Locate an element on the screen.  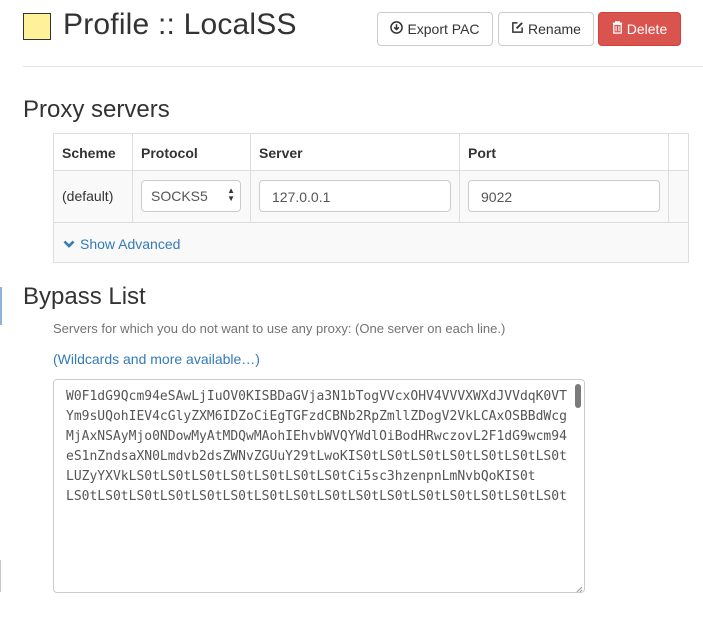
protocol-select: SOCKS5 ▲ ▼ is located at coordinates (191, 196).